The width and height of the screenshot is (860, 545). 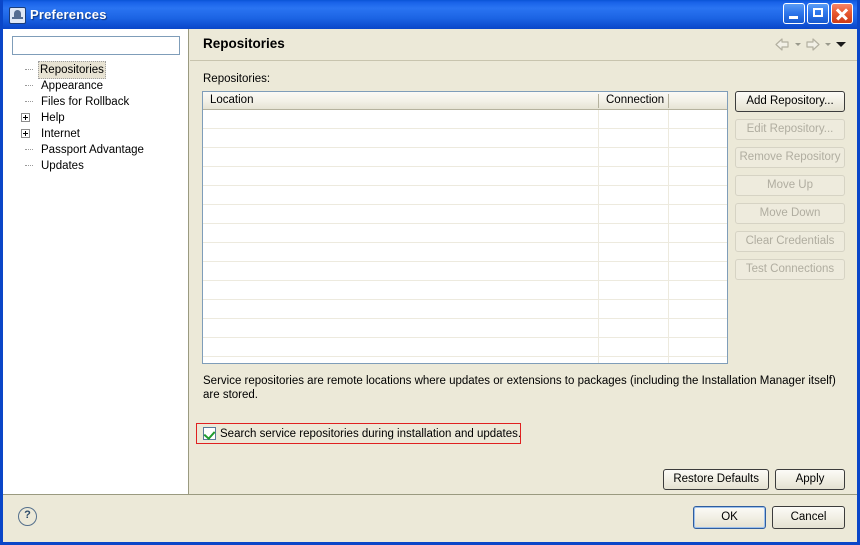 What do you see at coordinates (782, 44) in the screenshot?
I see `back-arrow-icon` at bounding box center [782, 44].